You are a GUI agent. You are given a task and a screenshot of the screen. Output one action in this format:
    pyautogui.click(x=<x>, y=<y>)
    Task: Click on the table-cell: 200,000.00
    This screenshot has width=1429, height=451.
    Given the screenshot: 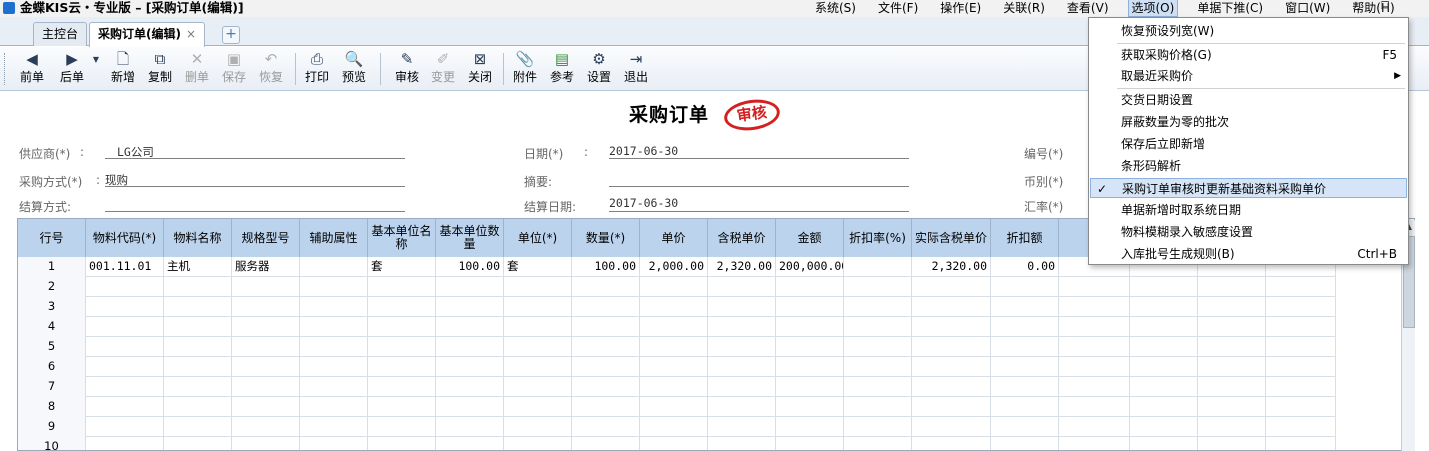 What is the action you would take?
    pyautogui.click(x=810, y=267)
    